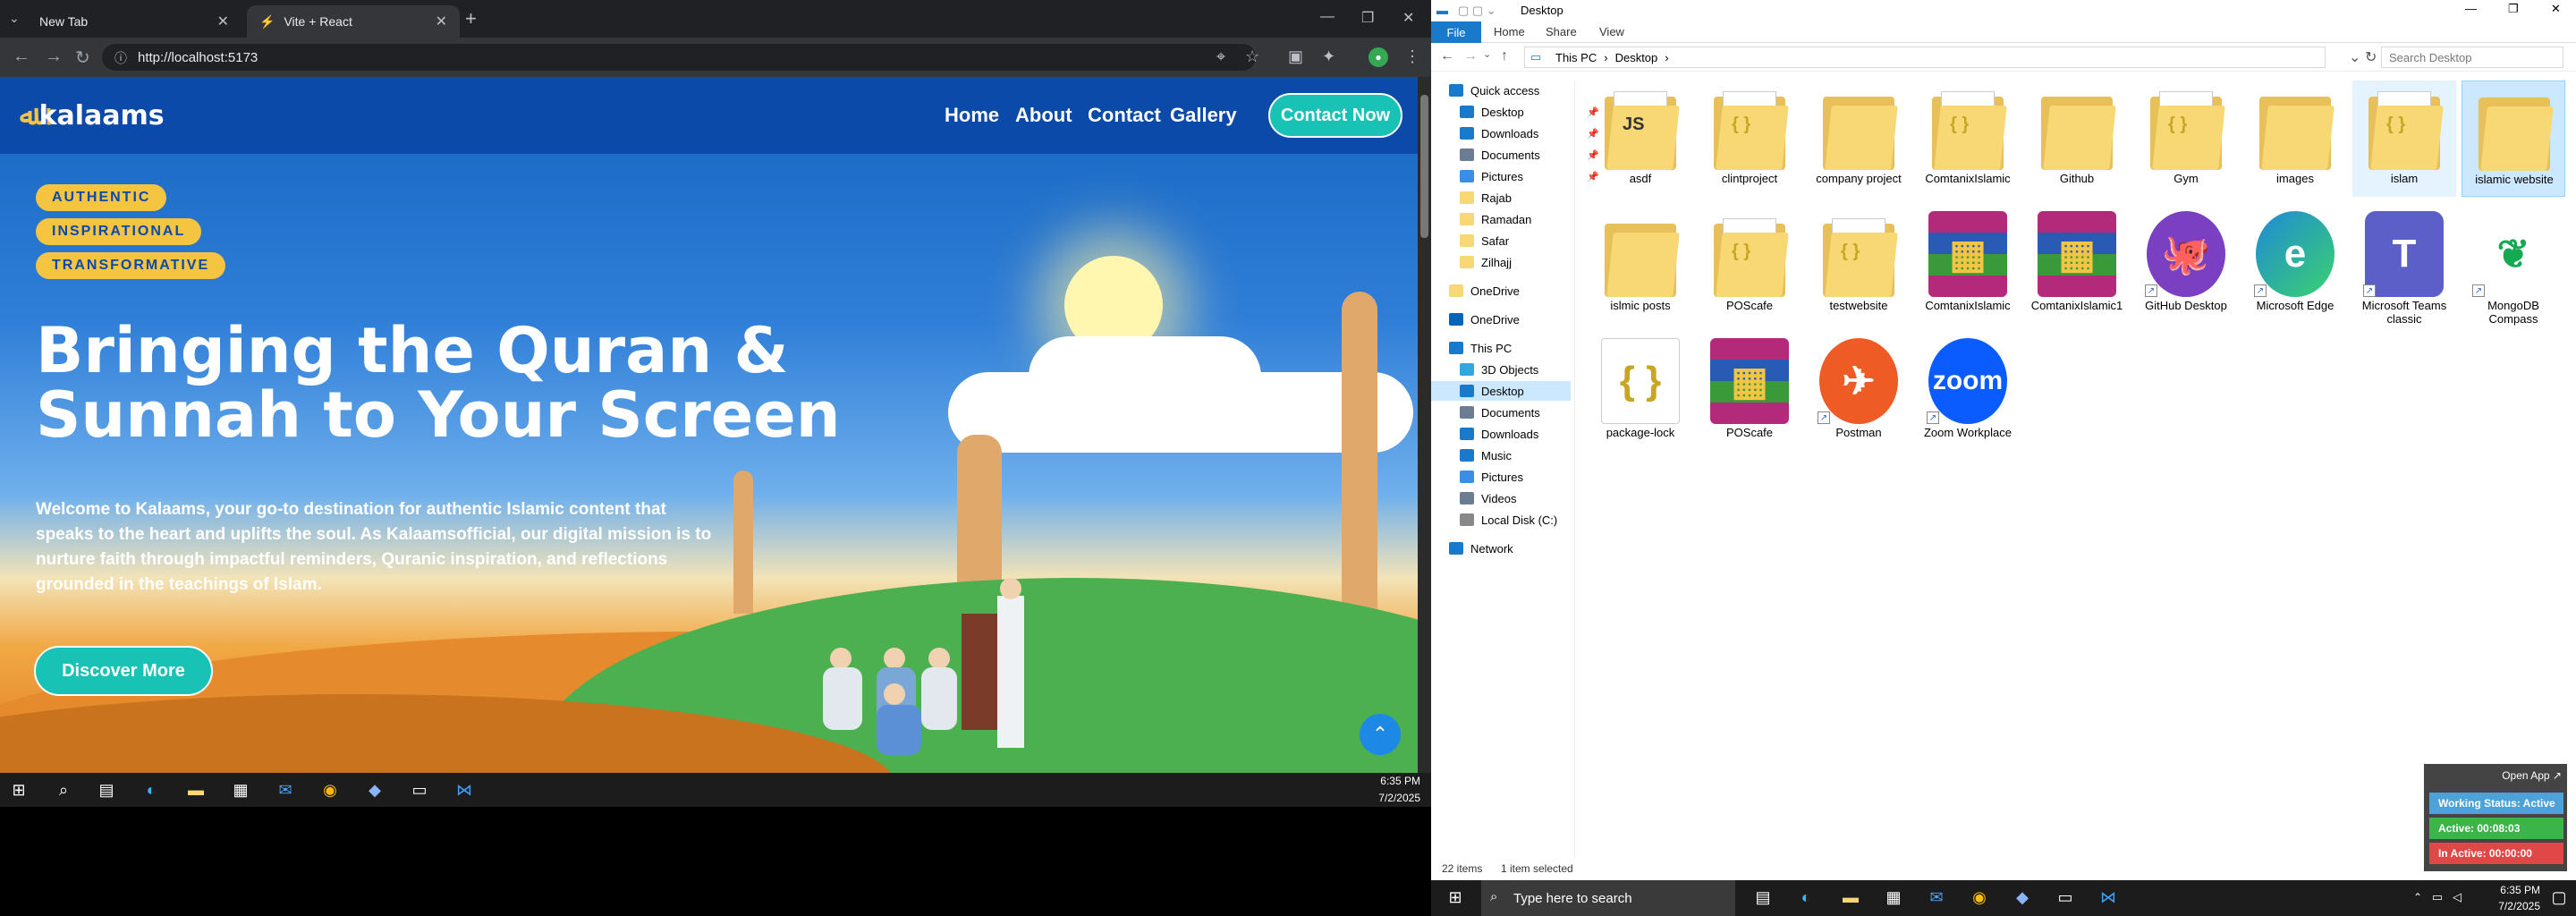 This screenshot has height=916, width=2576. Describe the element at coordinates (1749, 139) in the screenshot. I see `file-item: { } clintproject` at that location.